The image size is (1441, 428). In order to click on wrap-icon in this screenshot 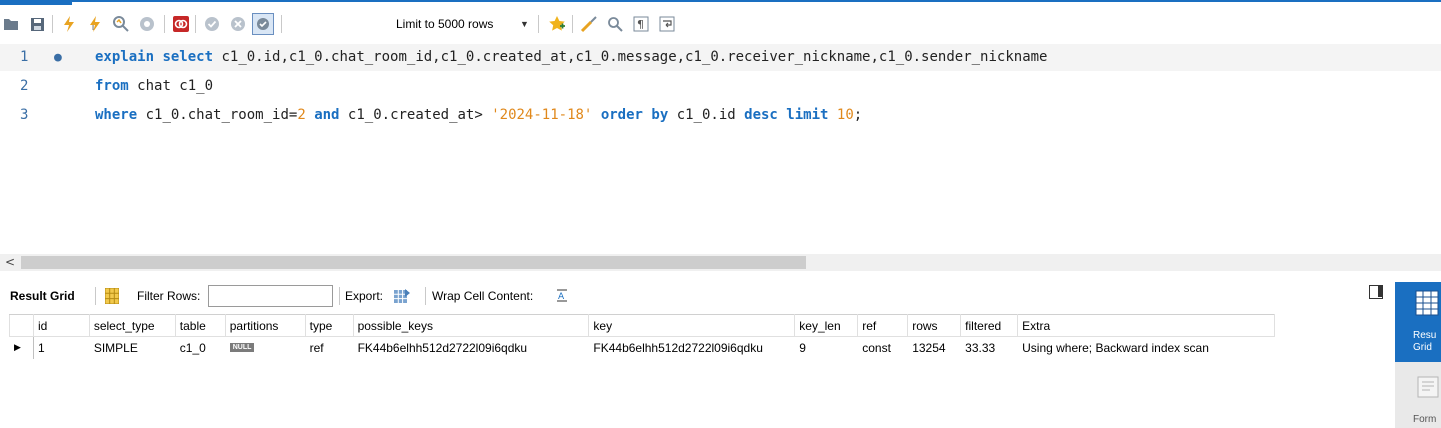, I will do `click(667, 24)`.